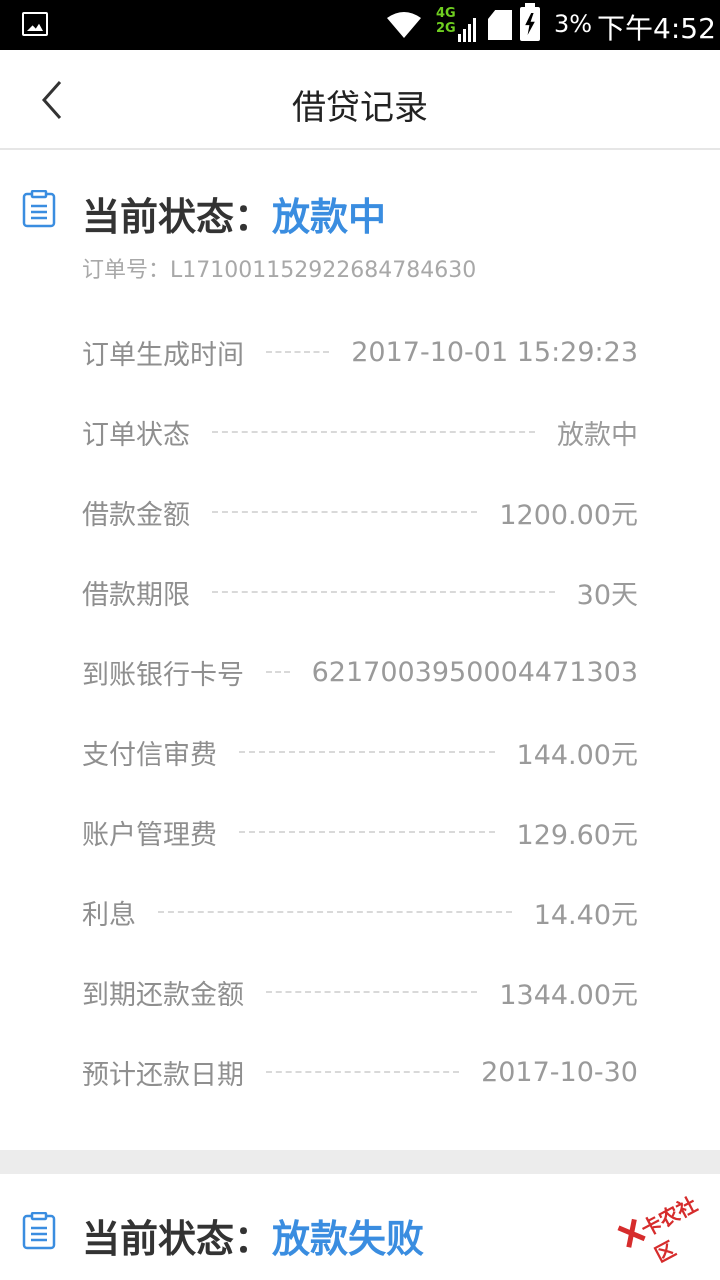 This screenshot has width=720, height=1280. What do you see at coordinates (360, 25) in the screenshot?
I see `status-bar: 4G 2G 3% 下午4:52` at bounding box center [360, 25].